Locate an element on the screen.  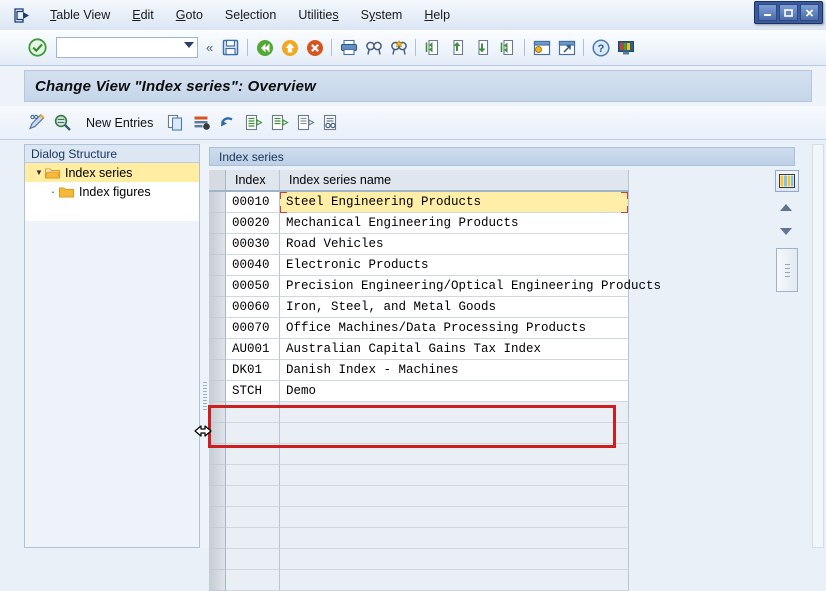
sidebar-item-index-figures: · Index figures is located at coordinates (112, 191).